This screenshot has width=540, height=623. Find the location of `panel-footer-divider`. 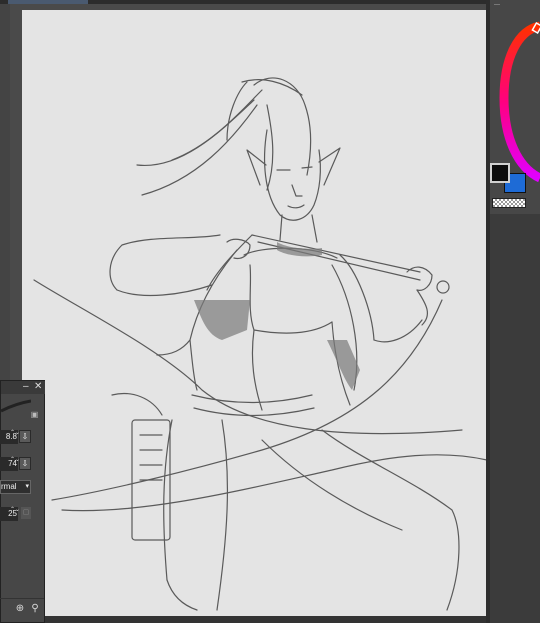

panel-footer-divider is located at coordinates (22, 598).